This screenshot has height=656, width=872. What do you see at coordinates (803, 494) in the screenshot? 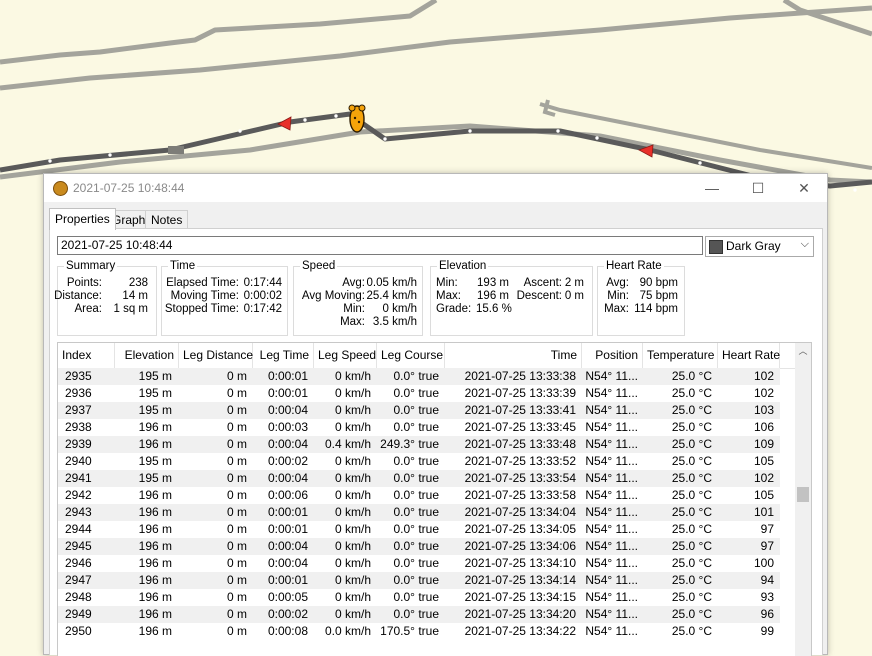
I see `scrollbar-thumb` at bounding box center [803, 494].